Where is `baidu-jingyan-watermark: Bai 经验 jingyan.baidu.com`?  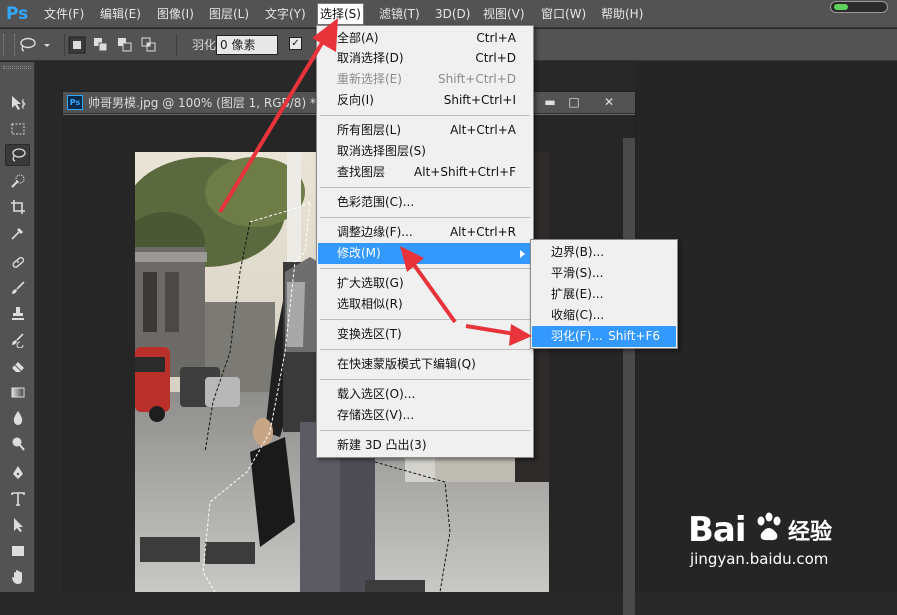 baidu-jingyan-watermark: Bai 经验 jingyan.baidu.com is located at coordinates (788, 545).